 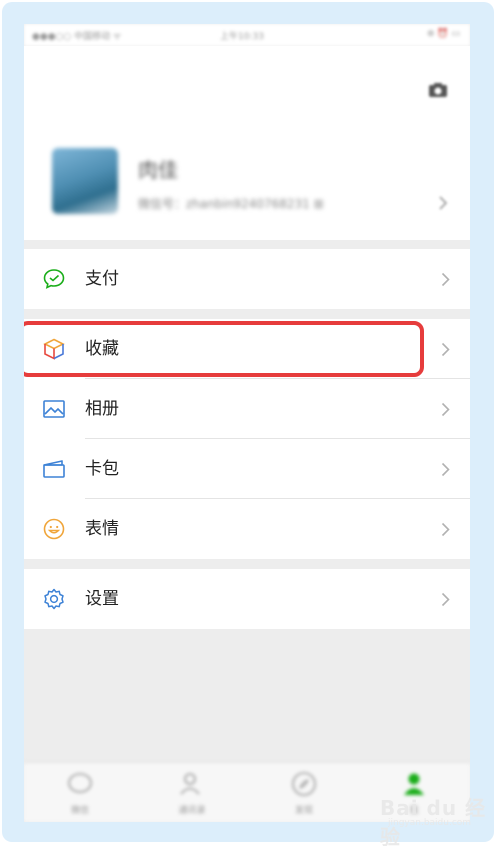 What do you see at coordinates (54, 599) in the screenshot?
I see `gear-icon` at bounding box center [54, 599].